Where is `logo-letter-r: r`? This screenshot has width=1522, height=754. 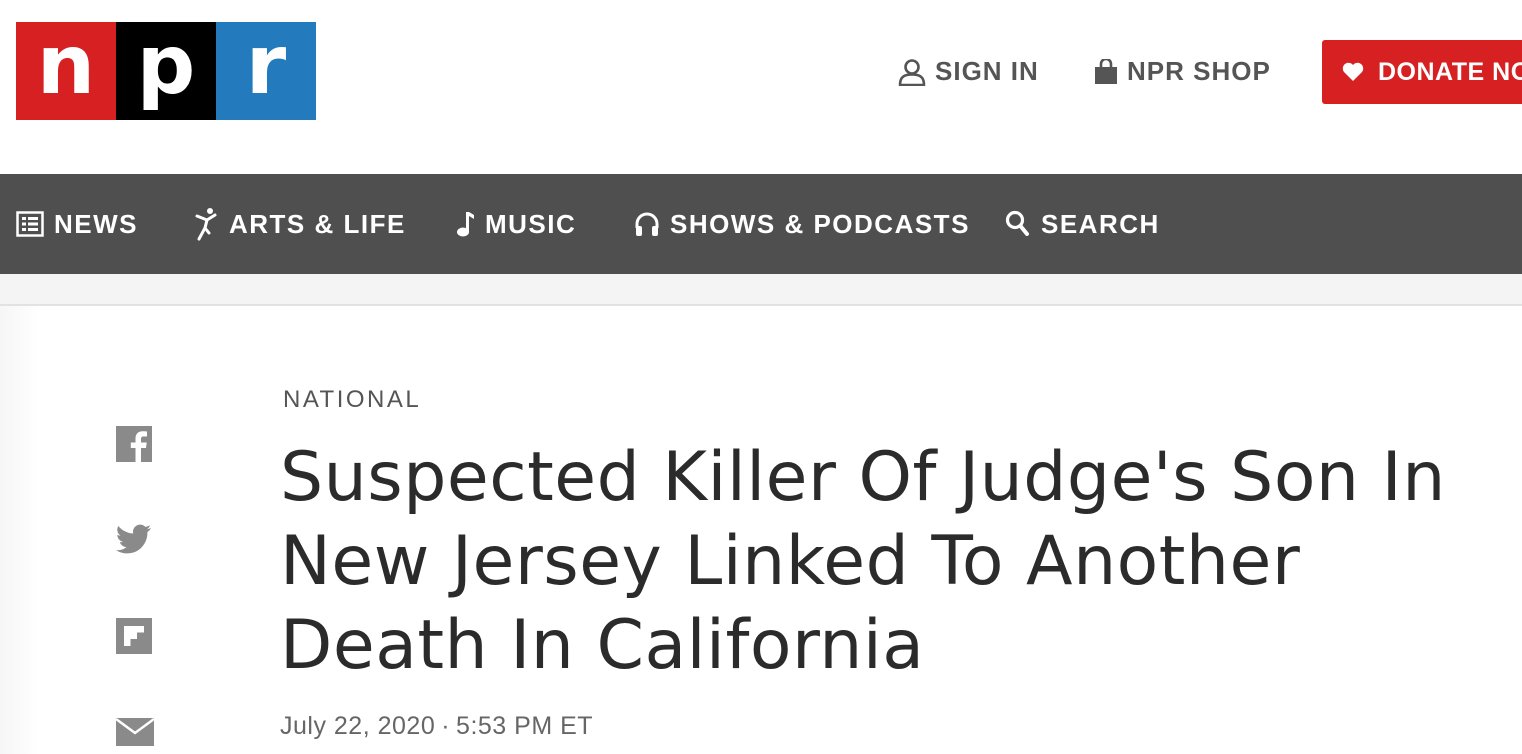
logo-letter-r: r is located at coordinates (266, 71).